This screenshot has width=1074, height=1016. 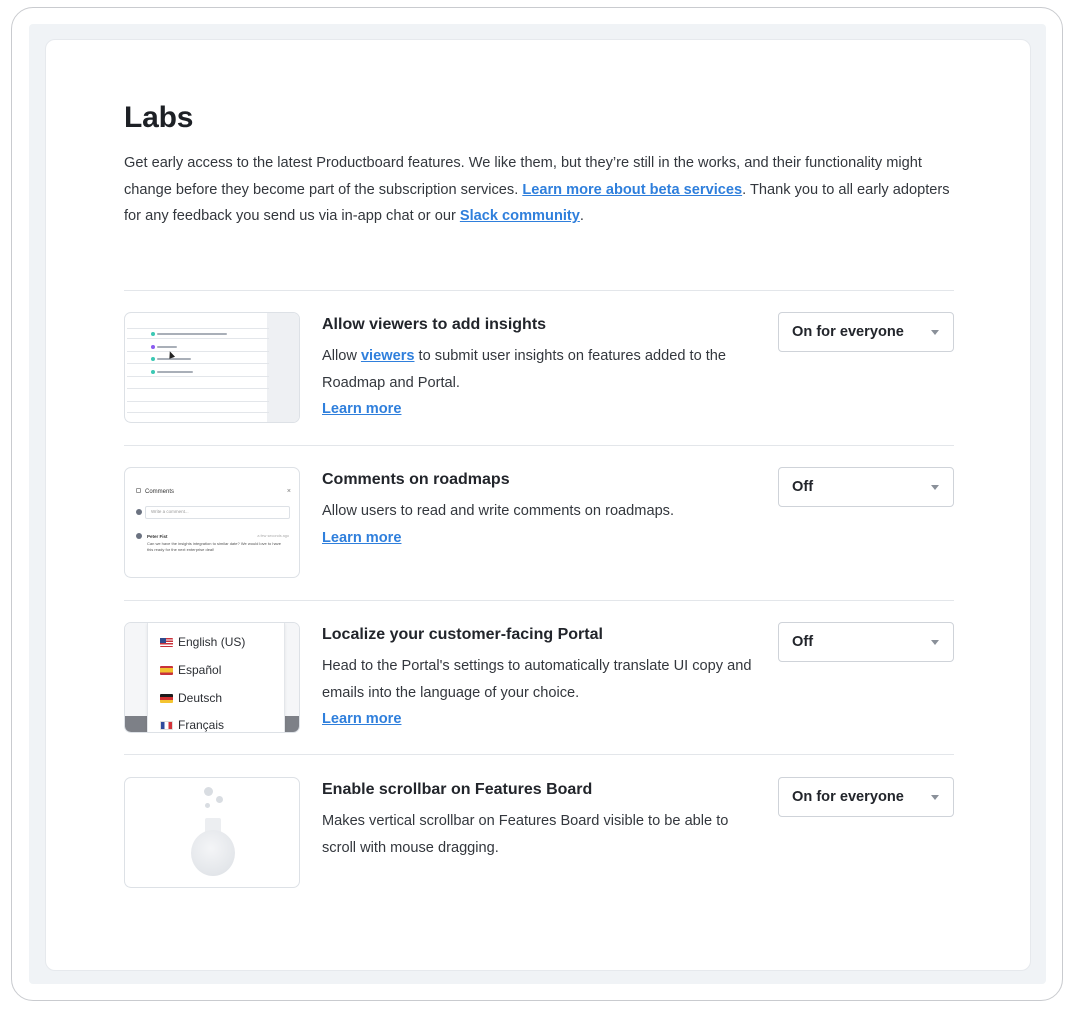 I want to click on beta-services-link: Learn more about beta services, so click(x=632, y=190).